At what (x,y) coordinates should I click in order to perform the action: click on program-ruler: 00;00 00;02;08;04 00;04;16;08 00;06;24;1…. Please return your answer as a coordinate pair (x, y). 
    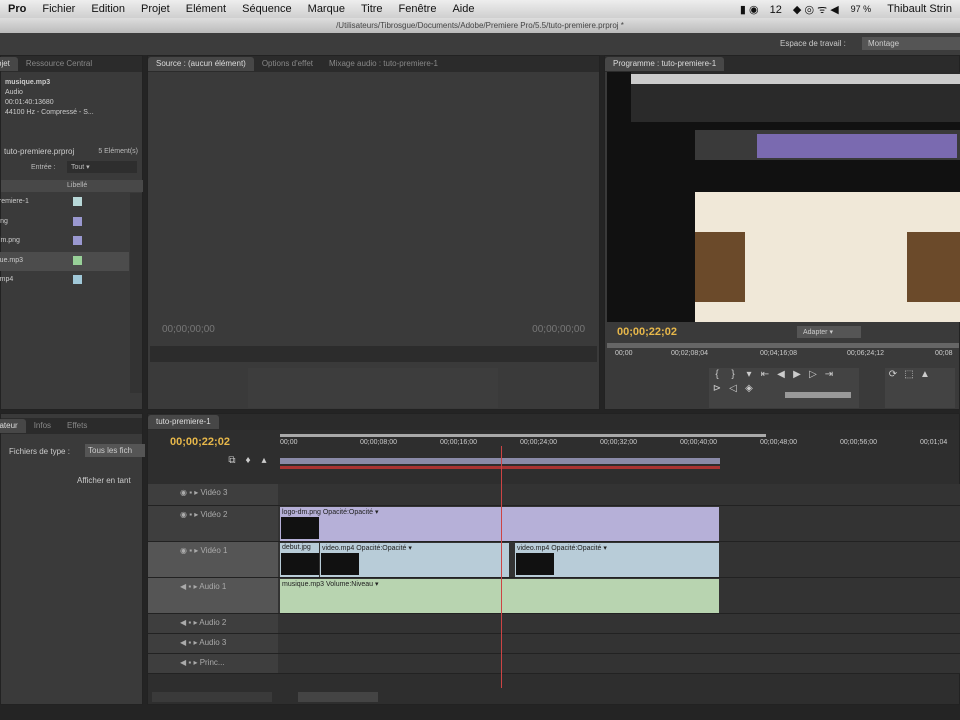
    Looking at the image, I should click on (782, 356).